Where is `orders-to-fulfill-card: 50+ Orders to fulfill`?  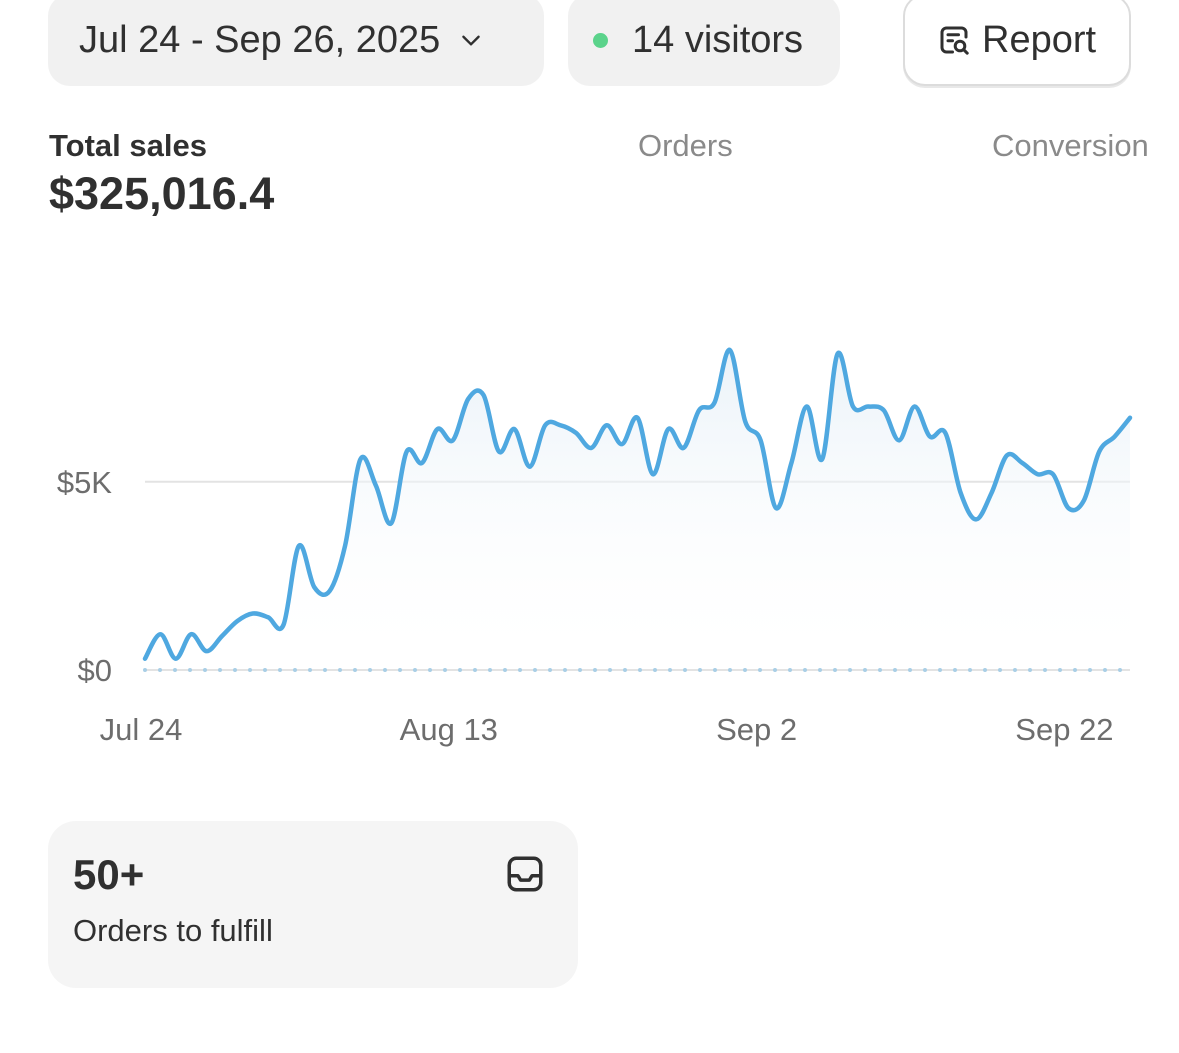 orders-to-fulfill-card: 50+ Orders to fulfill is located at coordinates (313, 904).